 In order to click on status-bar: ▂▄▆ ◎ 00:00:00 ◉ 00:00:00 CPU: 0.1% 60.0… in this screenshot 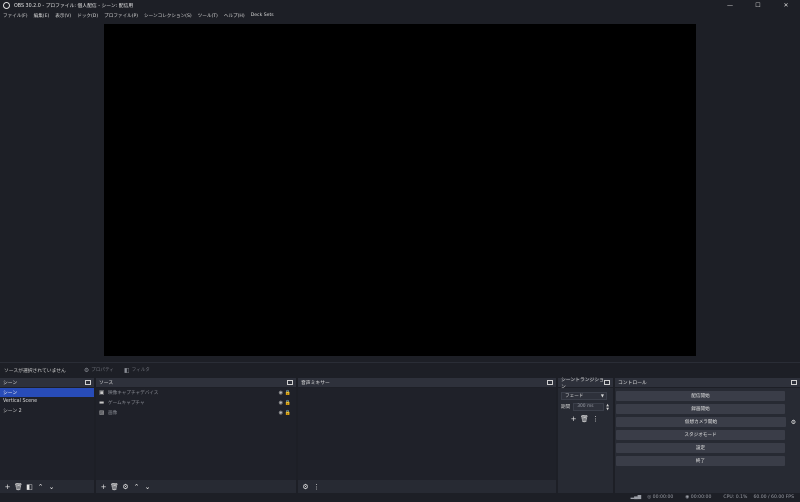, I will do `click(400, 497)`.